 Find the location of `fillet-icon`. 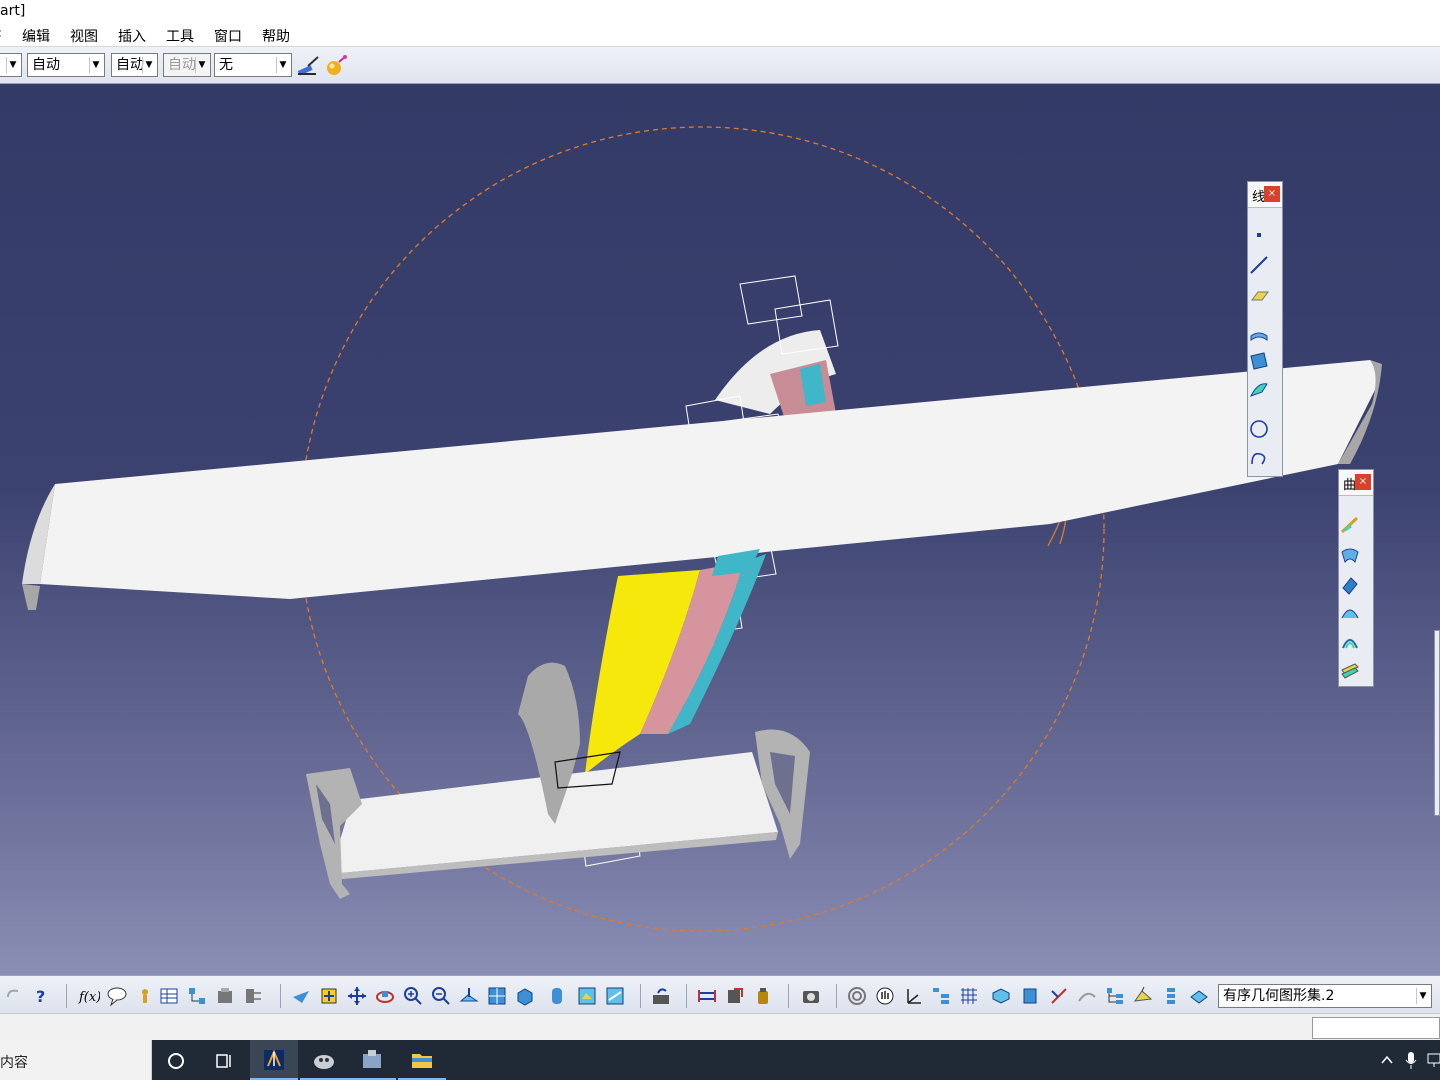

fillet-icon is located at coordinates (1350, 613).